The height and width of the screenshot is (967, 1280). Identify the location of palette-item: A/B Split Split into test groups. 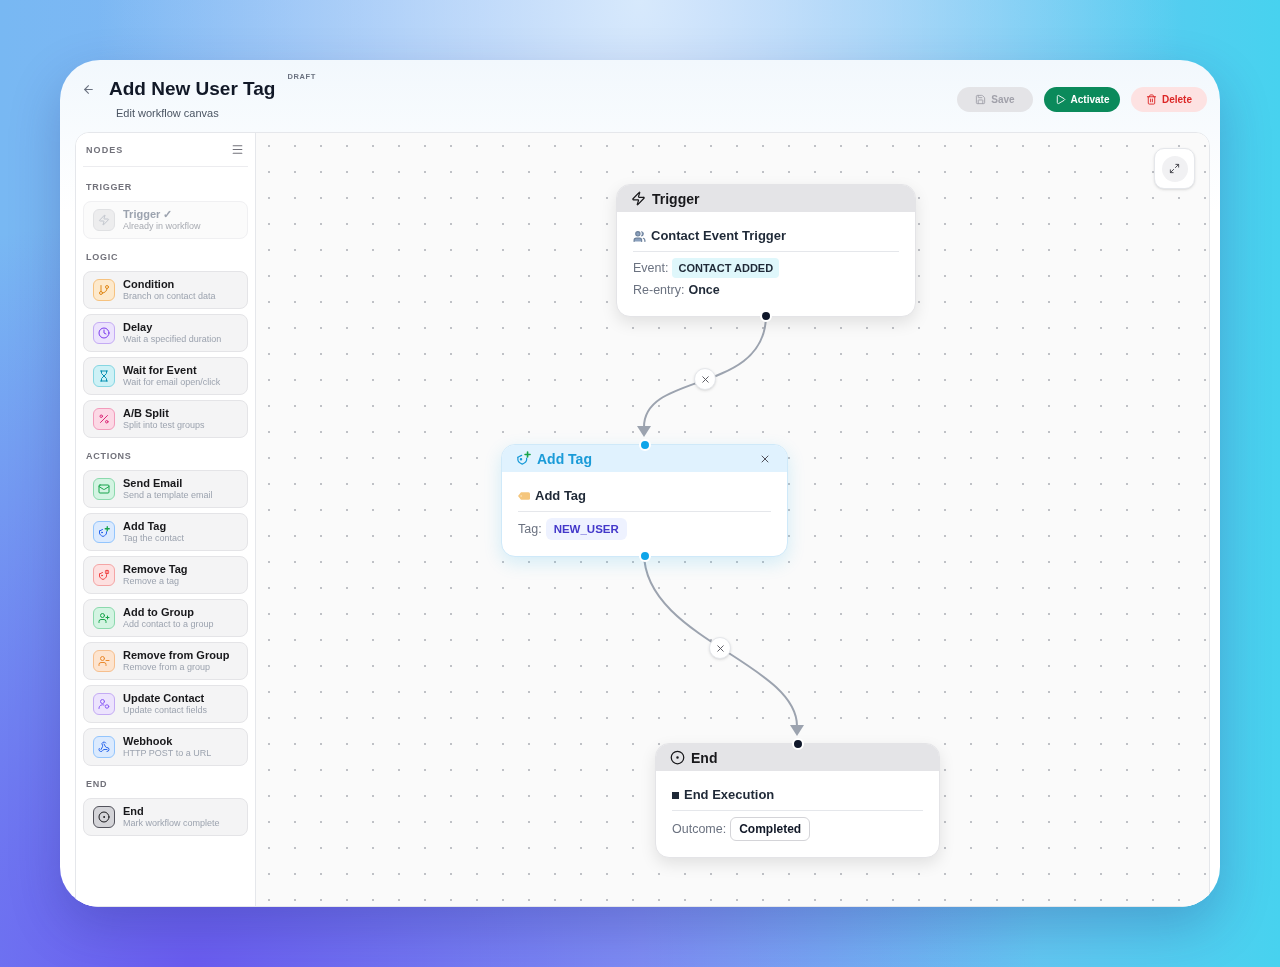
(165, 419).